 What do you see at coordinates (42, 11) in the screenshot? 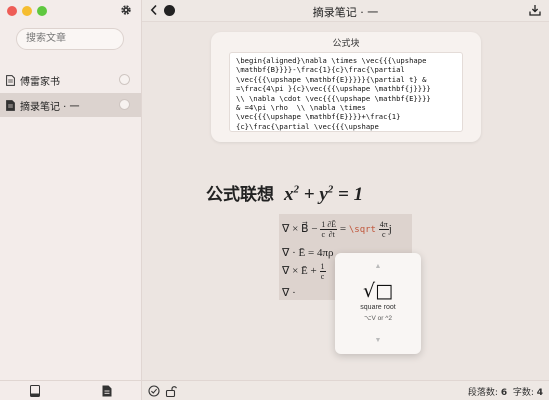
I see `zoom-window-button` at bounding box center [42, 11].